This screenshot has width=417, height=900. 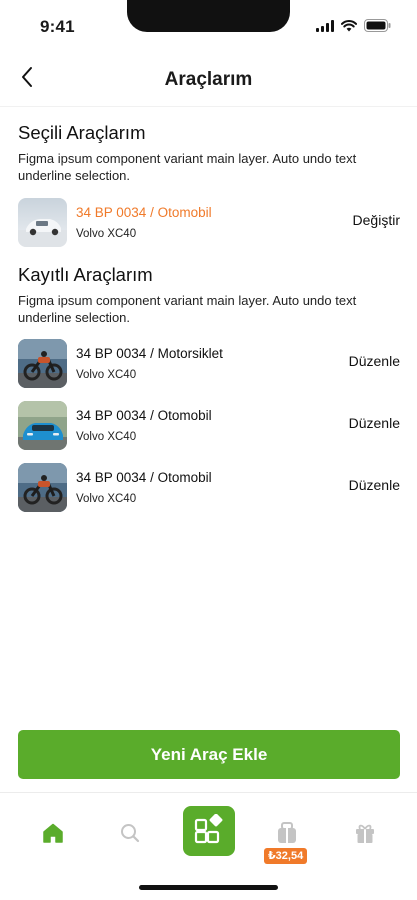 I want to click on cellular-signal-icon, so click(x=325, y=28).